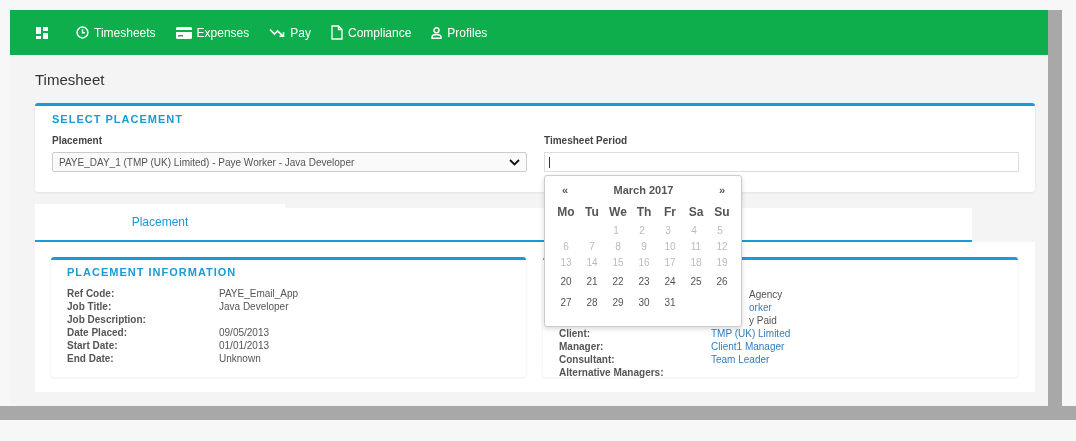  What do you see at coordinates (118, 119) in the screenshot?
I see `card-title: SELECT PLACEMENT` at bounding box center [118, 119].